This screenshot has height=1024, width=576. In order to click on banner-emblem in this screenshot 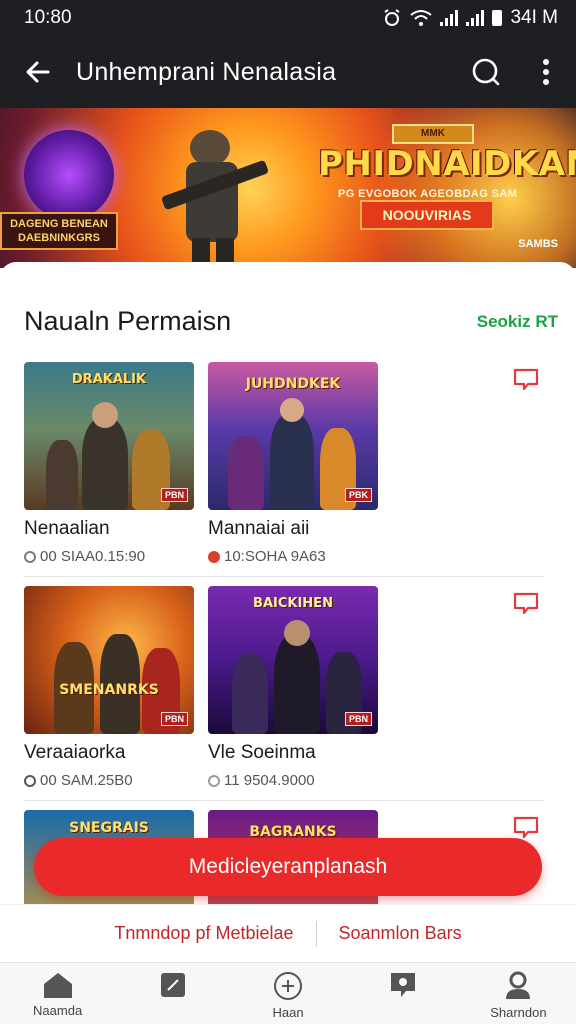, I will do `click(69, 175)`.